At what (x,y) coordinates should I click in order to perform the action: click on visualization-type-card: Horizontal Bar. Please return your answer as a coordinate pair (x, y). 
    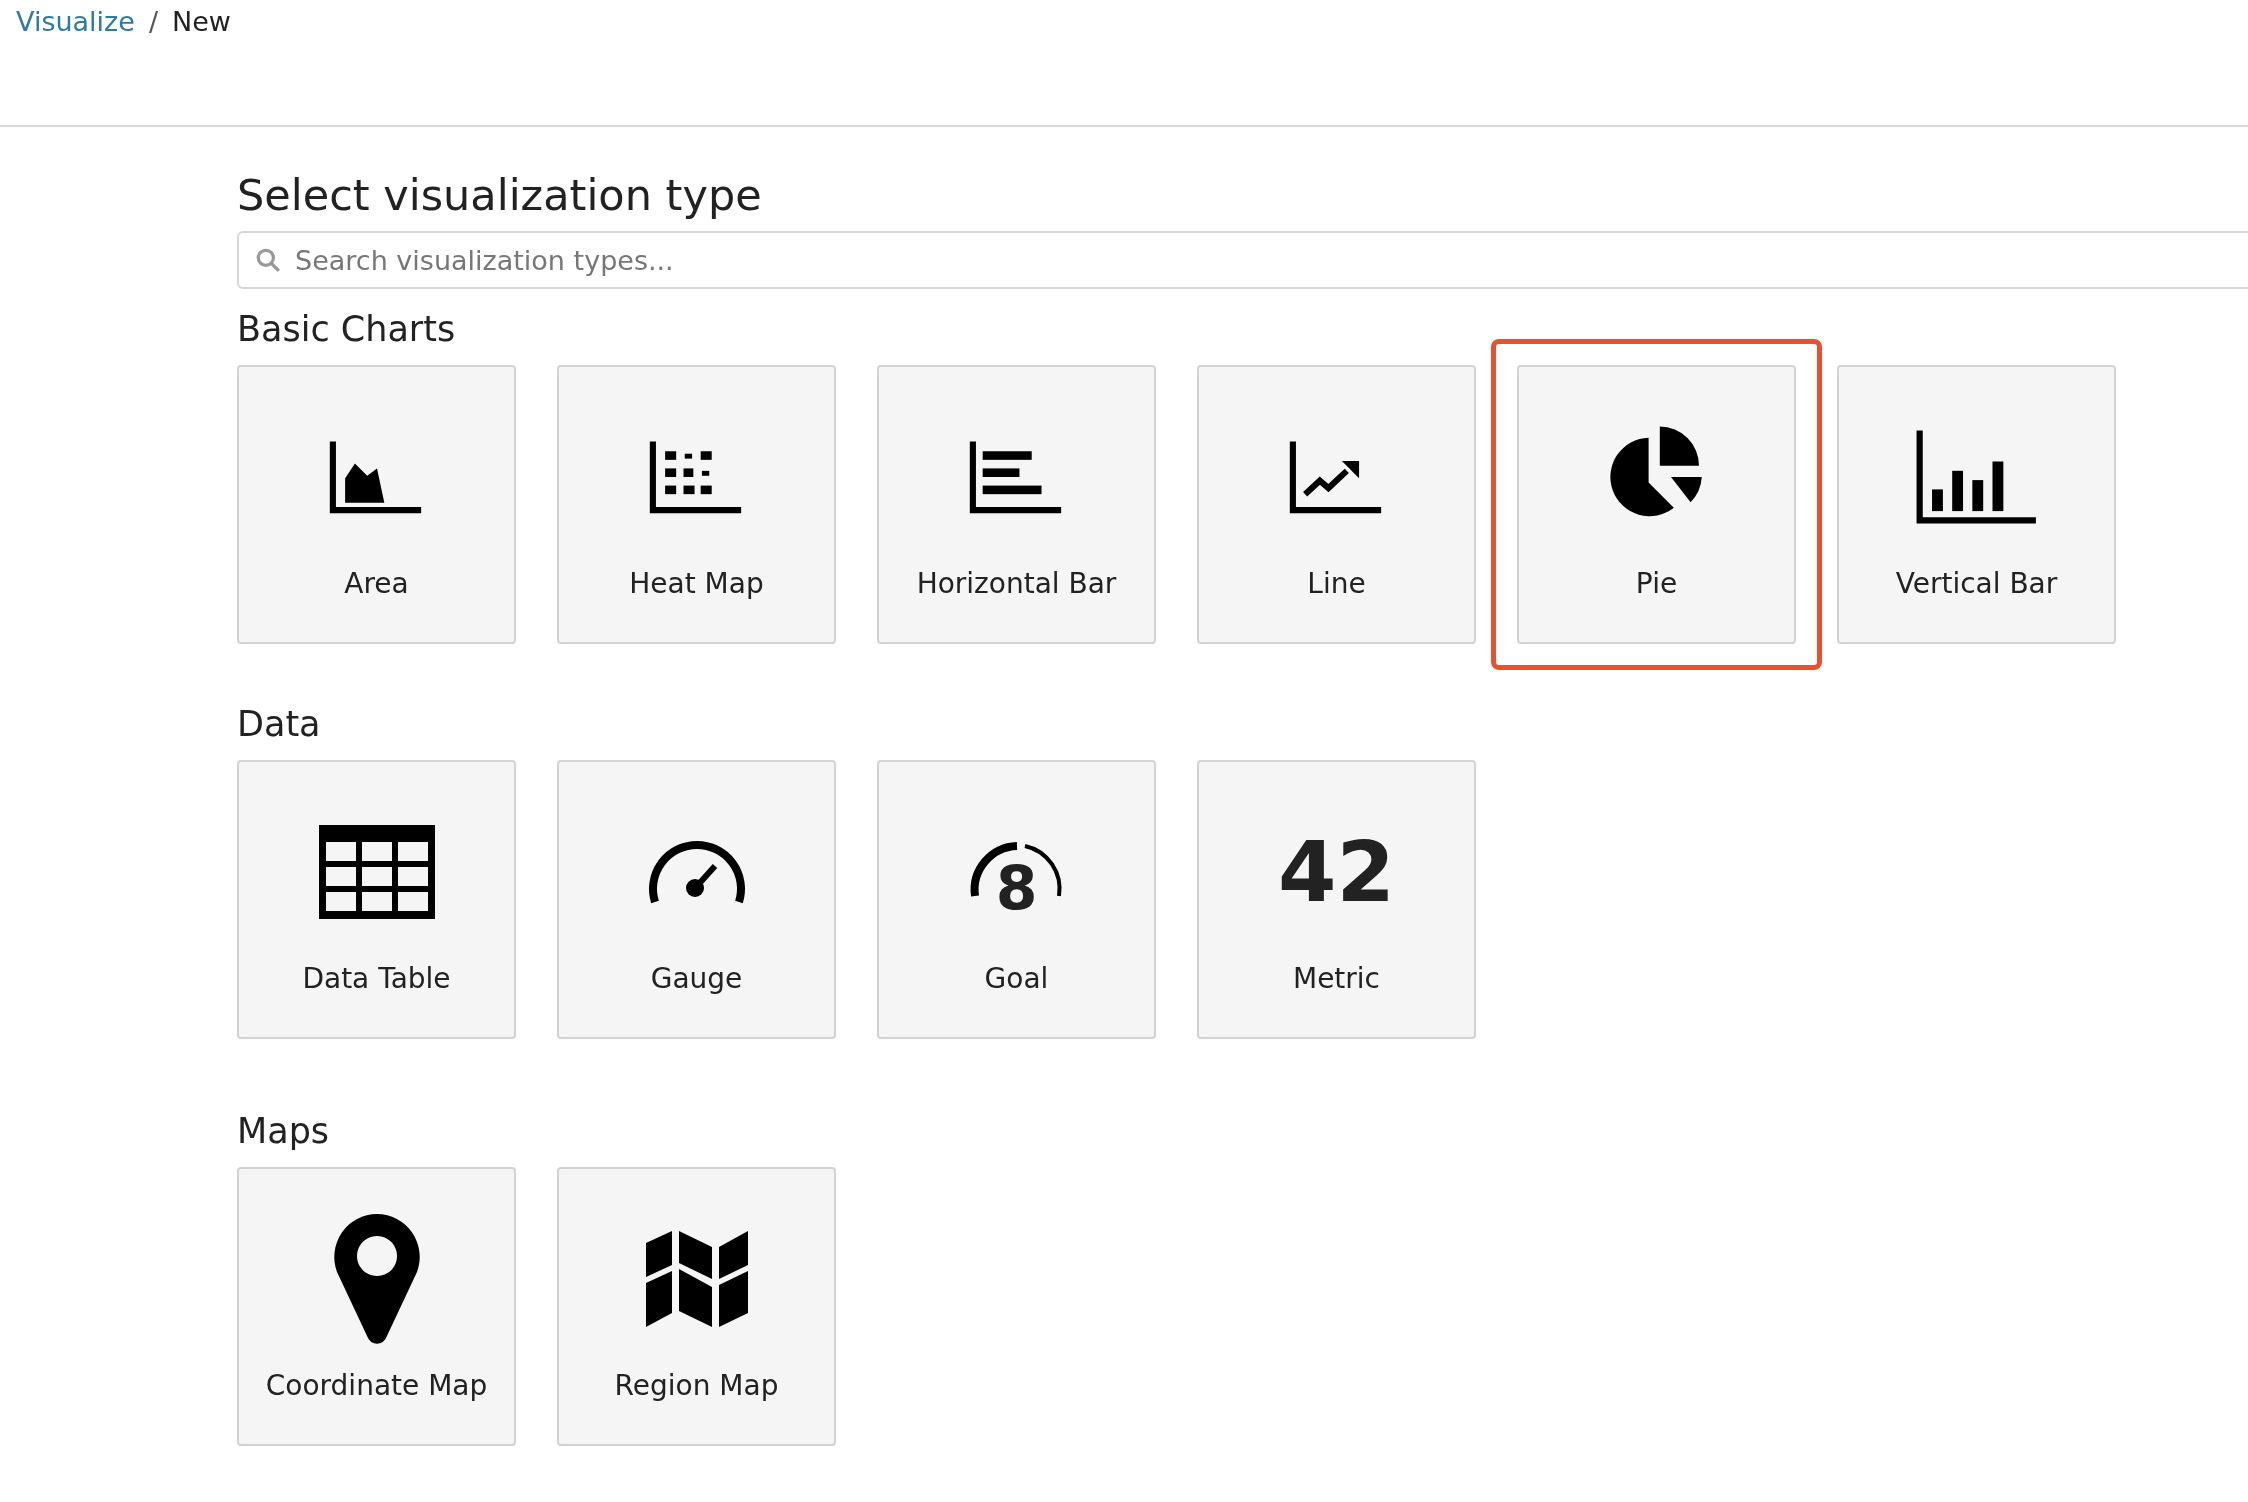
    Looking at the image, I should click on (1016, 504).